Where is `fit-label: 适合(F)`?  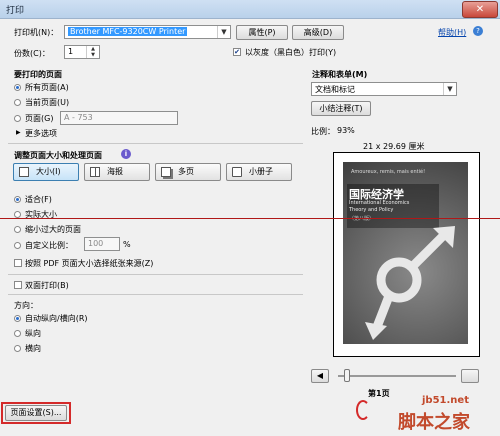 fit-label: 适合(F) is located at coordinates (38, 199).